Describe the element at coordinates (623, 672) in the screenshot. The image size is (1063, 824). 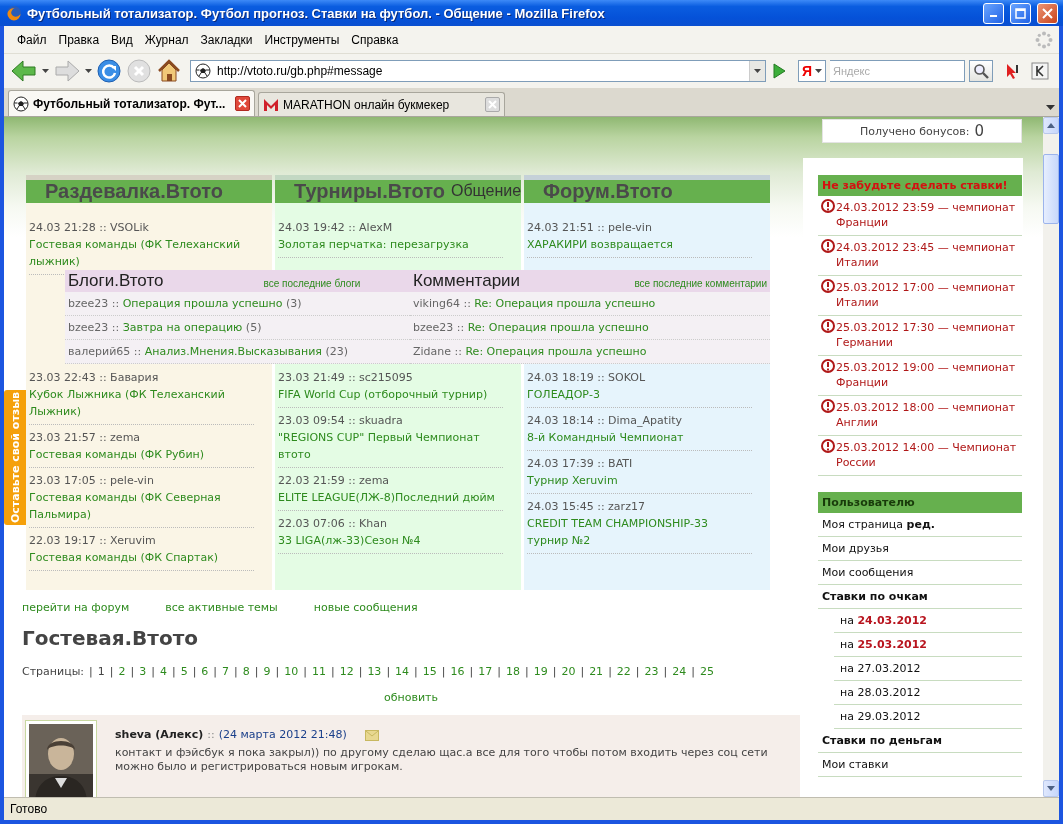
I see `page-link: 22` at that location.